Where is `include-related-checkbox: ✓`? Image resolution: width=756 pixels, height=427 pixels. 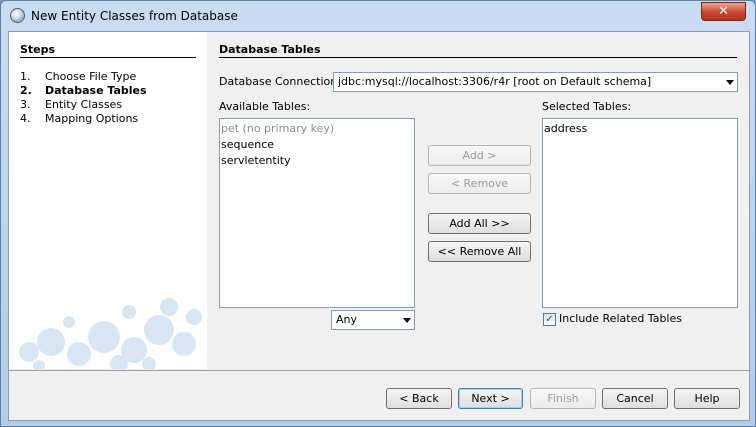 include-related-checkbox: ✓ is located at coordinates (549, 319).